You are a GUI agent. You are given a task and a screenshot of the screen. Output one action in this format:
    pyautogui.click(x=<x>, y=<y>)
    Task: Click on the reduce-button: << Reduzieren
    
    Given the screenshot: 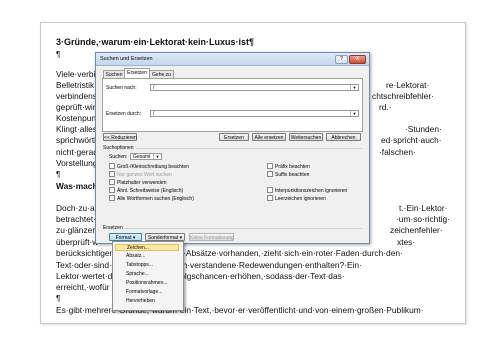 What is the action you would take?
    pyautogui.click(x=120, y=137)
    